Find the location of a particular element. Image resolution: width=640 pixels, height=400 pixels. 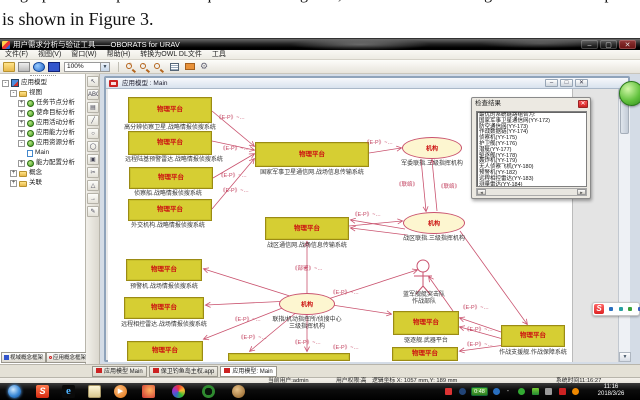

menu-item-3: 帮助(H) is located at coordinates (119, 55).